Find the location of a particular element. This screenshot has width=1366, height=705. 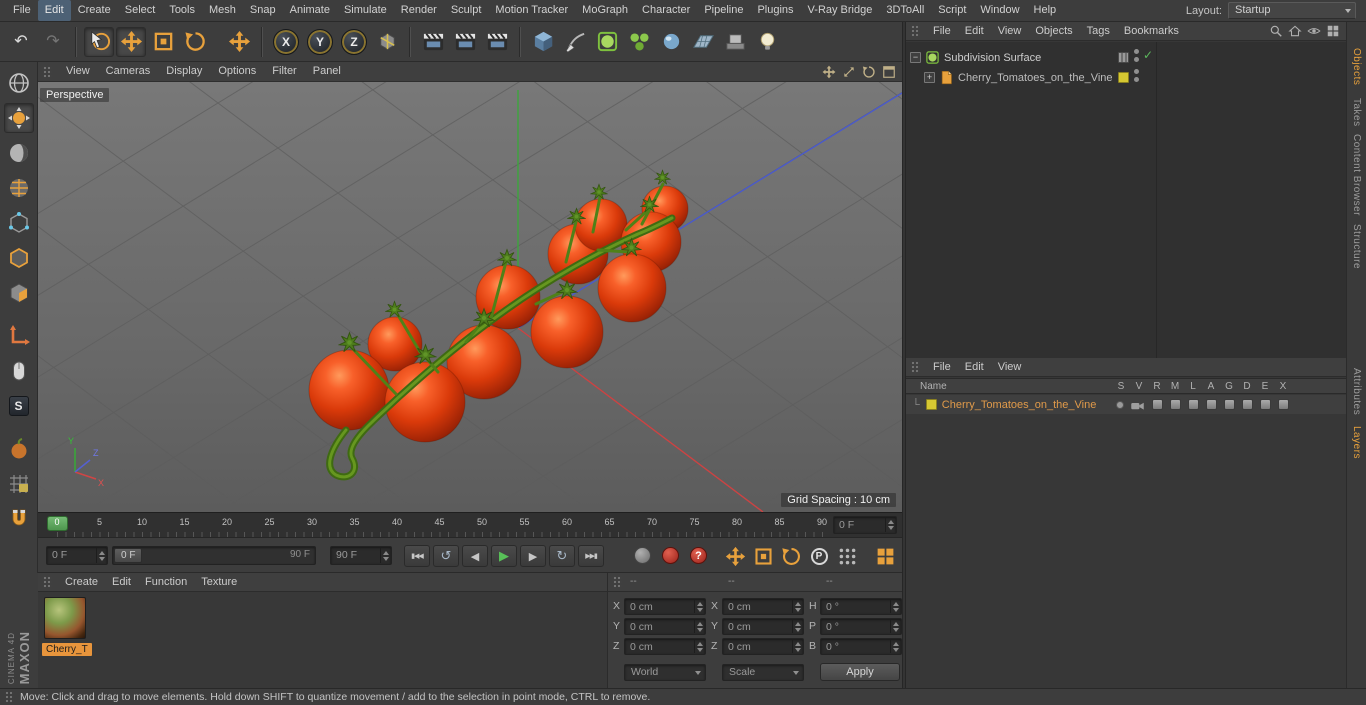

size-x-field: 0 cm is located at coordinates (763, 606).